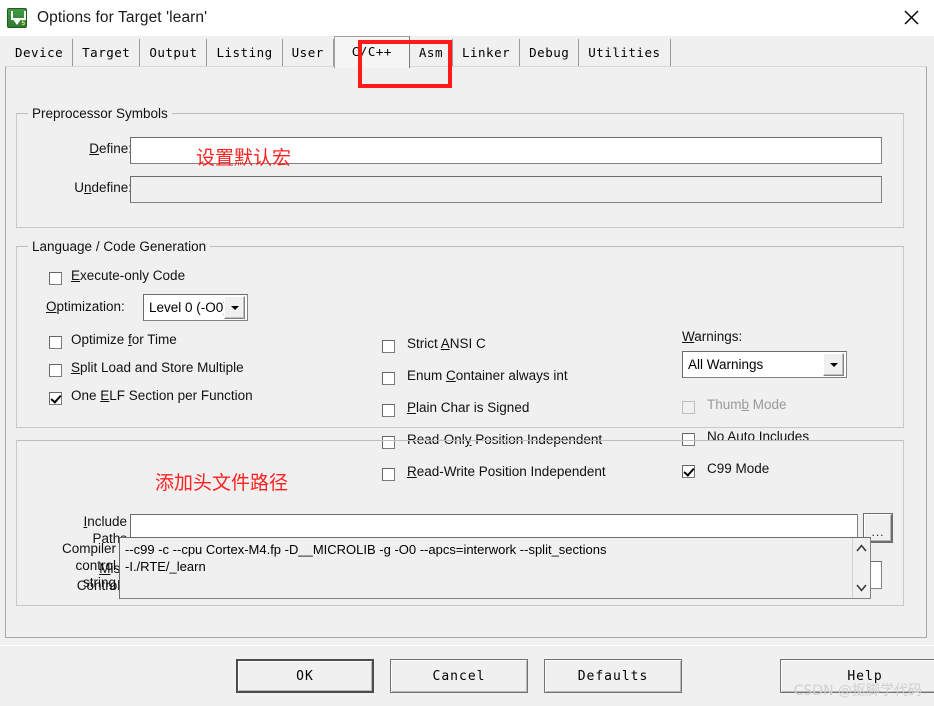  Describe the element at coordinates (712, 336) in the screenshot. I see `warnings-label: Warnings:` at that location.